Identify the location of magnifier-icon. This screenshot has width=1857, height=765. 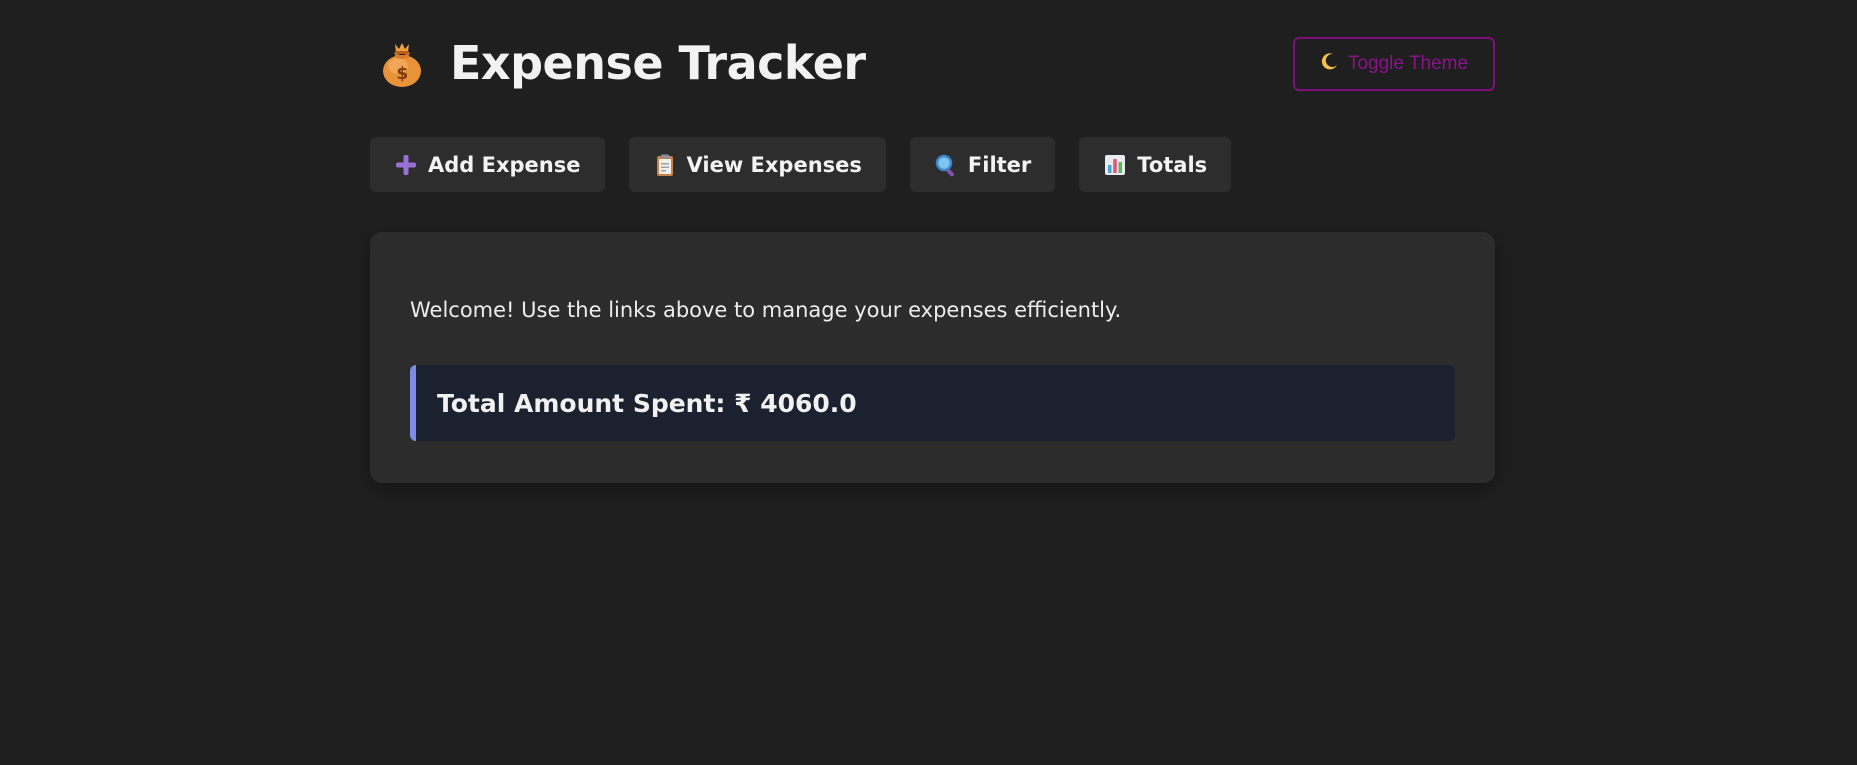
(946, 165).